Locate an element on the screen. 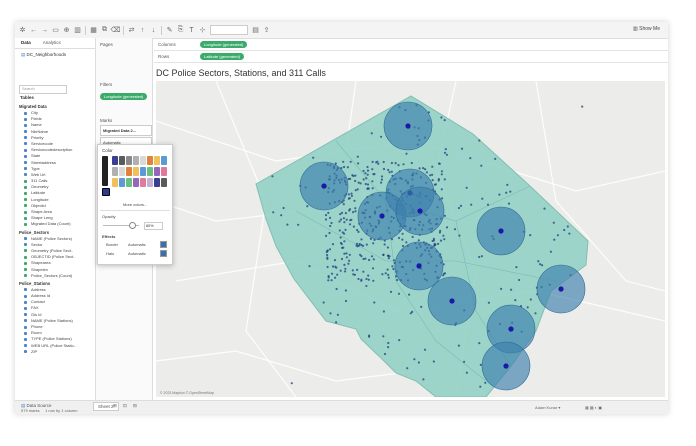  undo-icon: ← is located at coordinates (33, 30).